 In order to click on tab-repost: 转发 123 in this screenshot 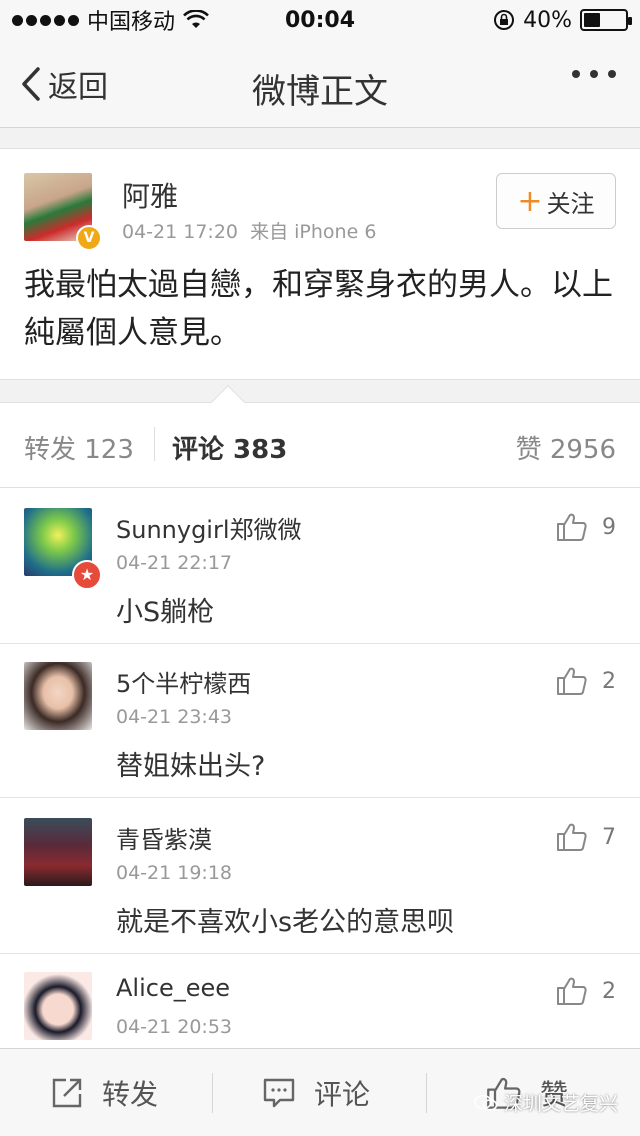, I will do `click(79, 447)`.